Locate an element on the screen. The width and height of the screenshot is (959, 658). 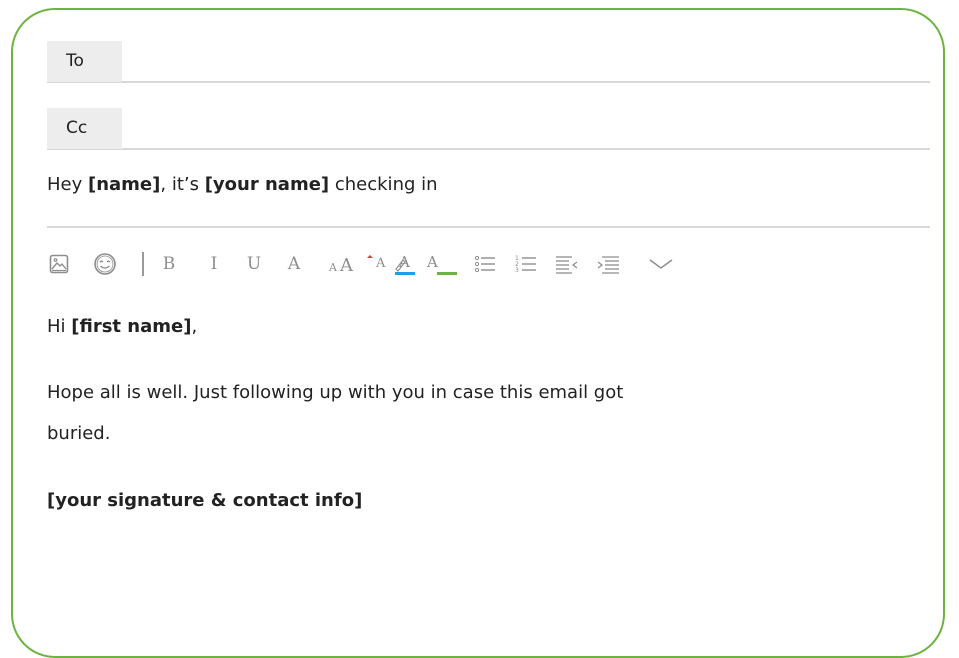
toolbar-separator is located at coordinates (143, 264).